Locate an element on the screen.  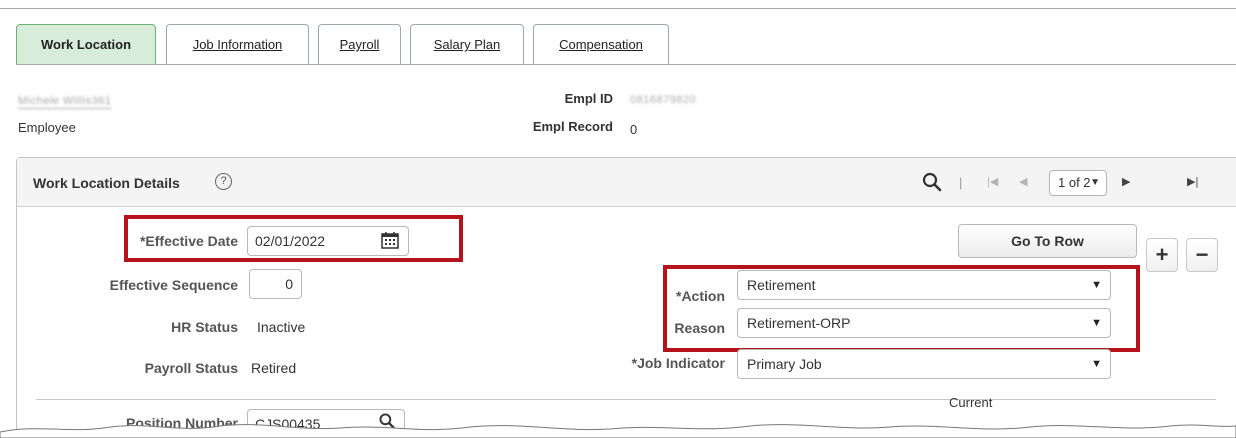
tab-salary-plan: Salary Plan is located at coordinates (467, 44).